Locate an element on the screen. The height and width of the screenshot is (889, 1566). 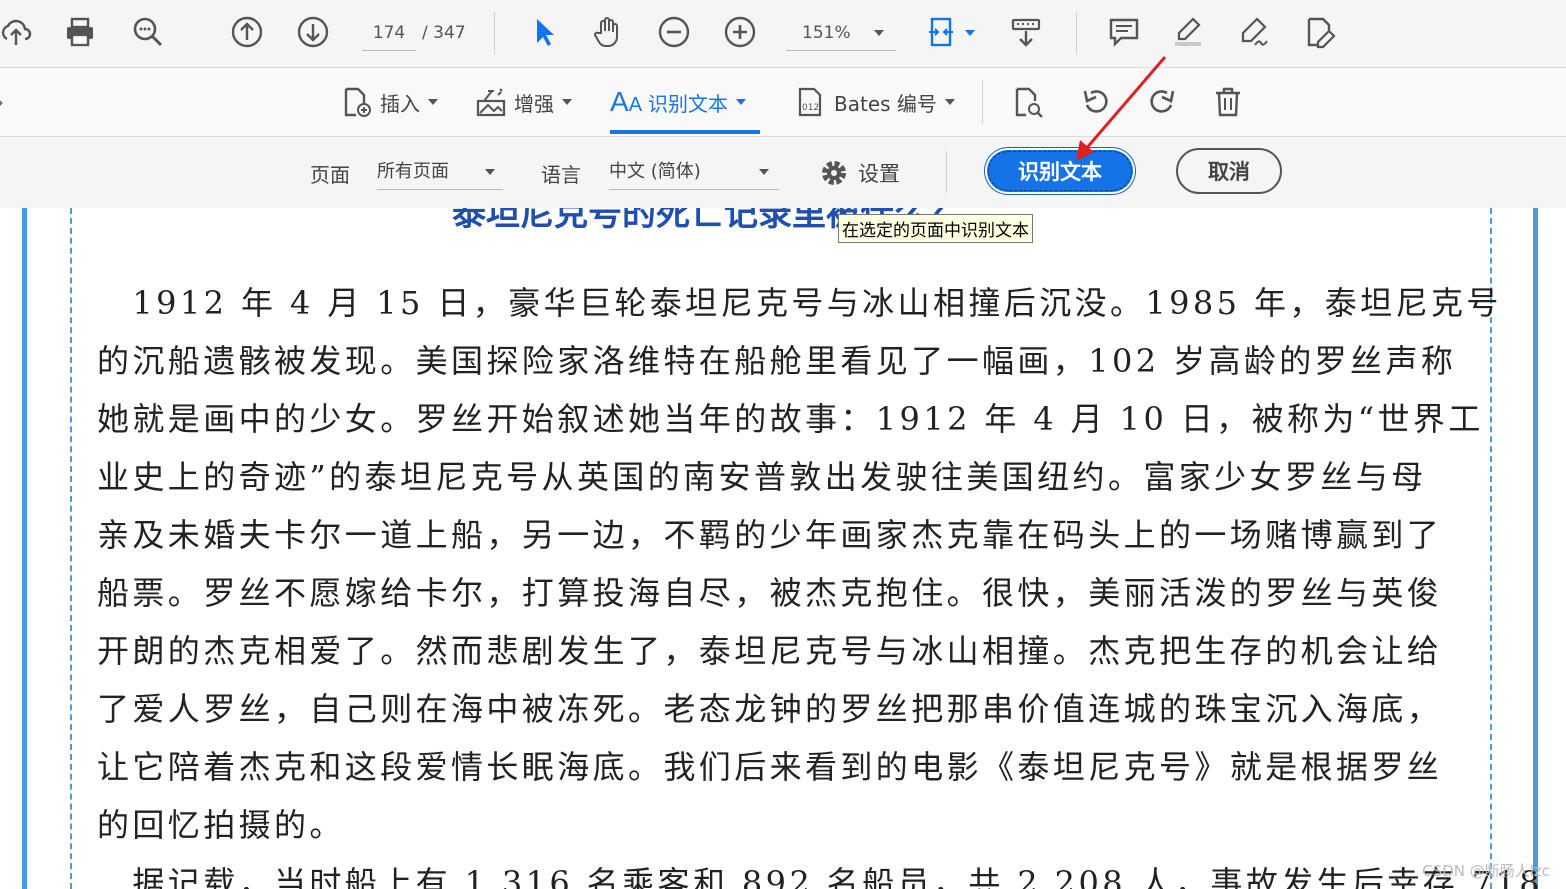
bates-number-icon: 012 is located at coordinates (810, 102).